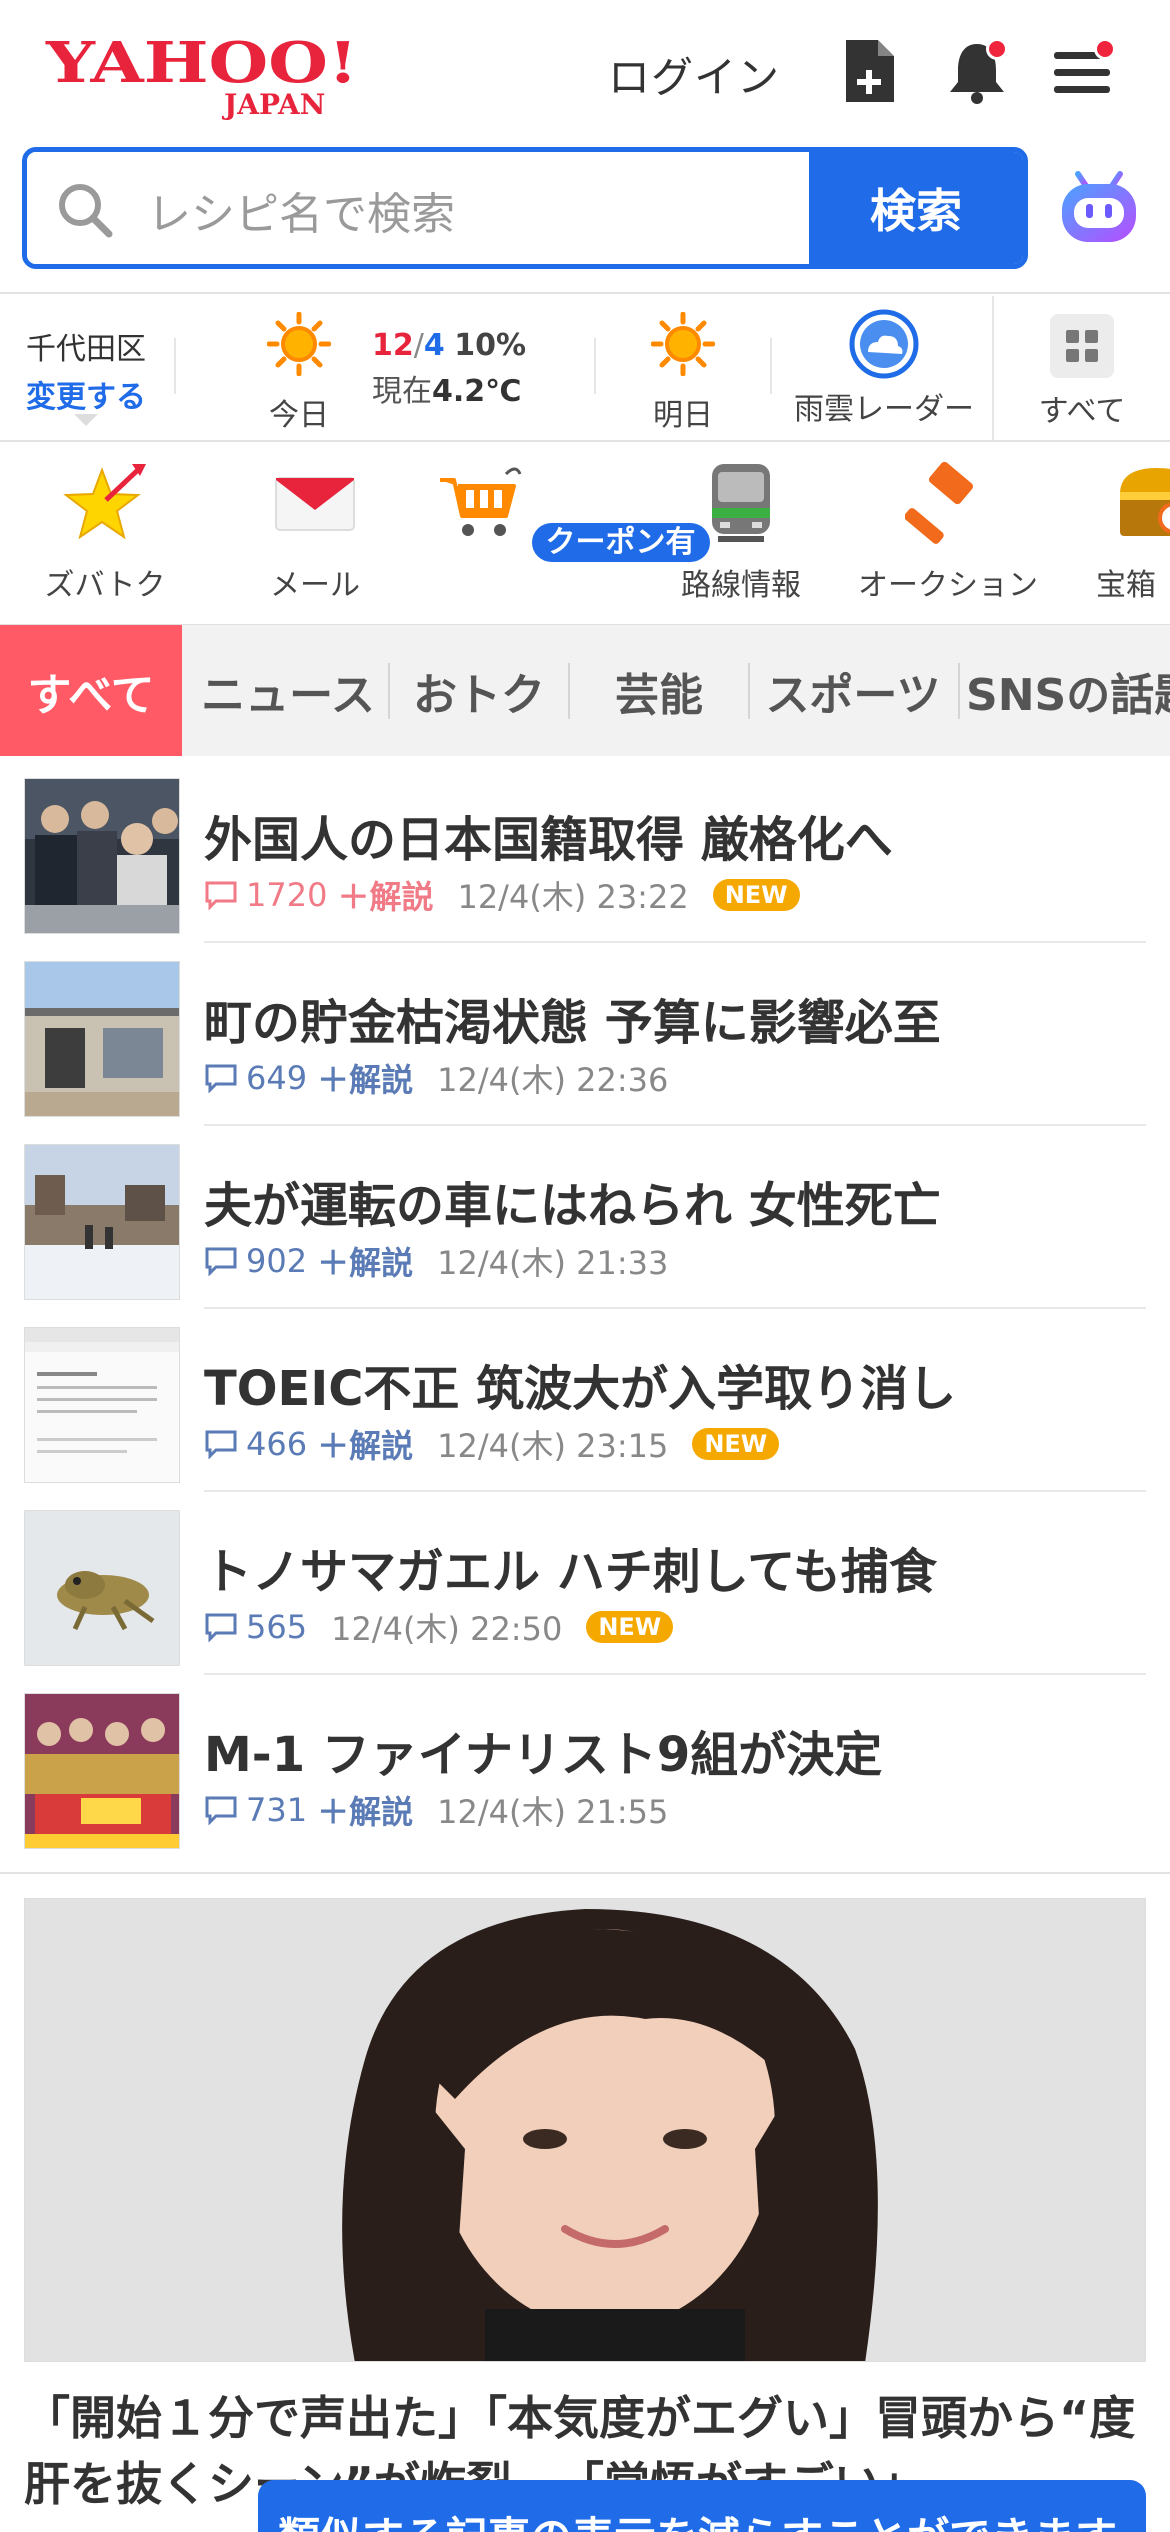  What do you see at coordinates (853, 690) in the screenshot?
I see `tab-sports: スポーツ` at bounding box center [853, 690].